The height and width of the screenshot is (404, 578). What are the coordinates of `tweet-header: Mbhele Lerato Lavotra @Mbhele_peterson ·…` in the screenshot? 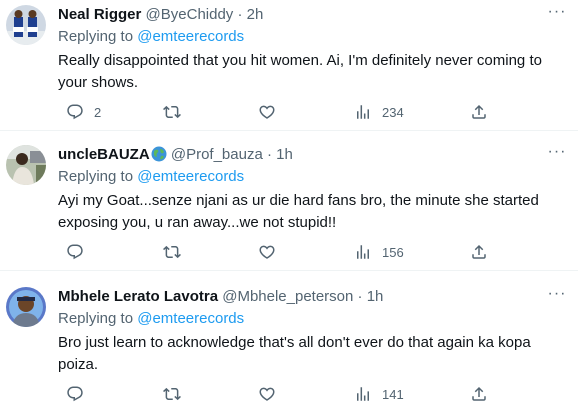 It's located at (220, 297).